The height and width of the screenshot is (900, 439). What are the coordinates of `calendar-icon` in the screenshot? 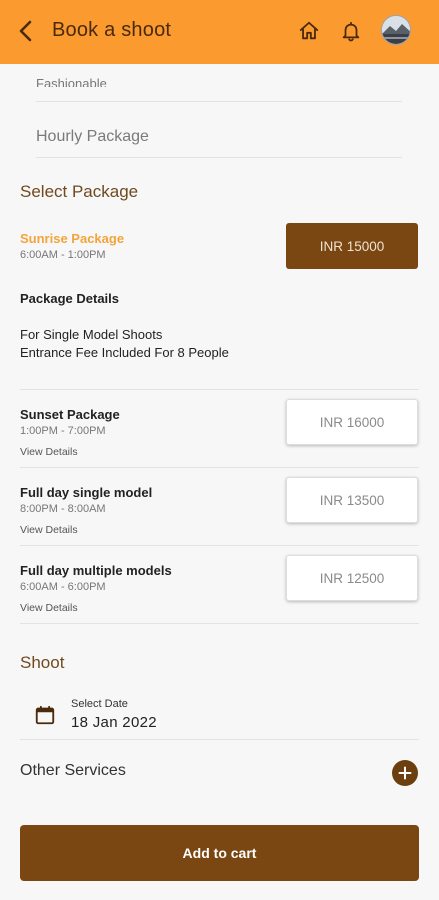 It's located at (45, 715).